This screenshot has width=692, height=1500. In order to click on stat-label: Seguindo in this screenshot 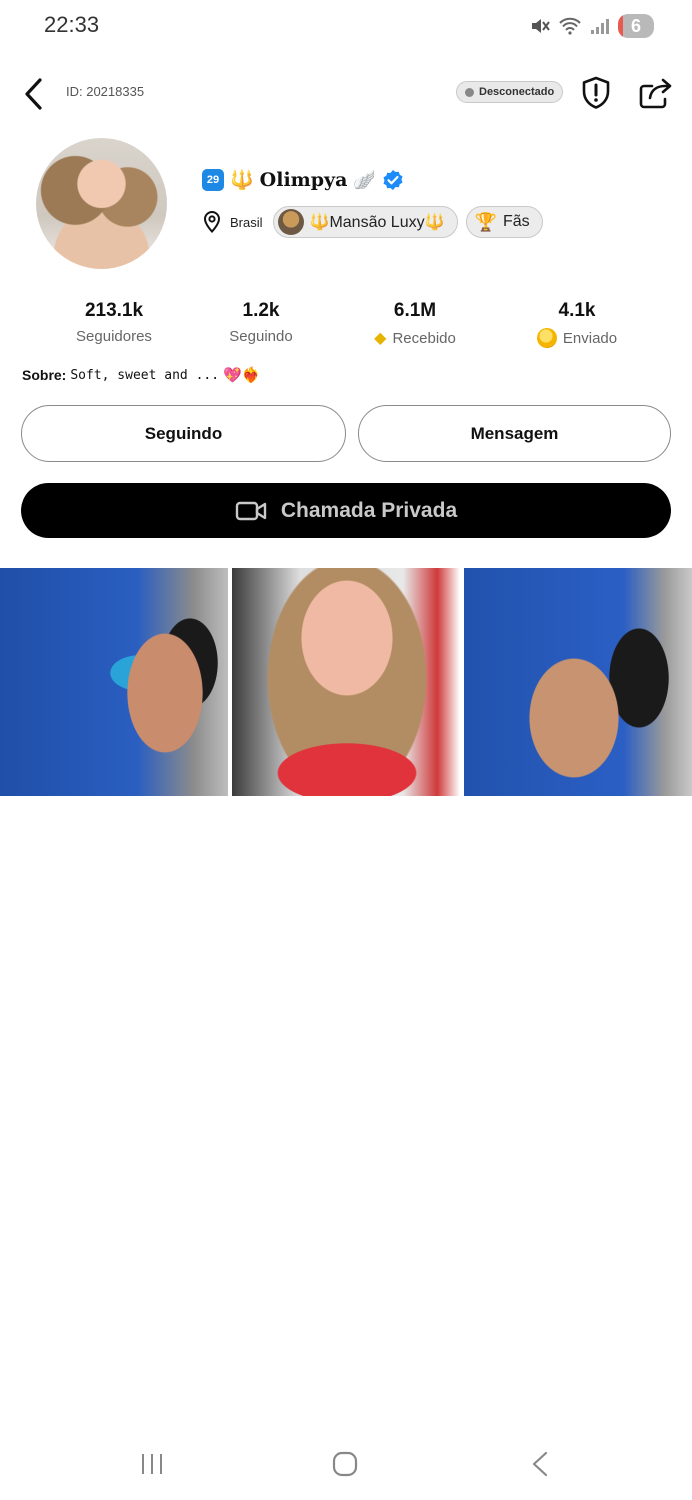, I will do `click(261, 336)`.